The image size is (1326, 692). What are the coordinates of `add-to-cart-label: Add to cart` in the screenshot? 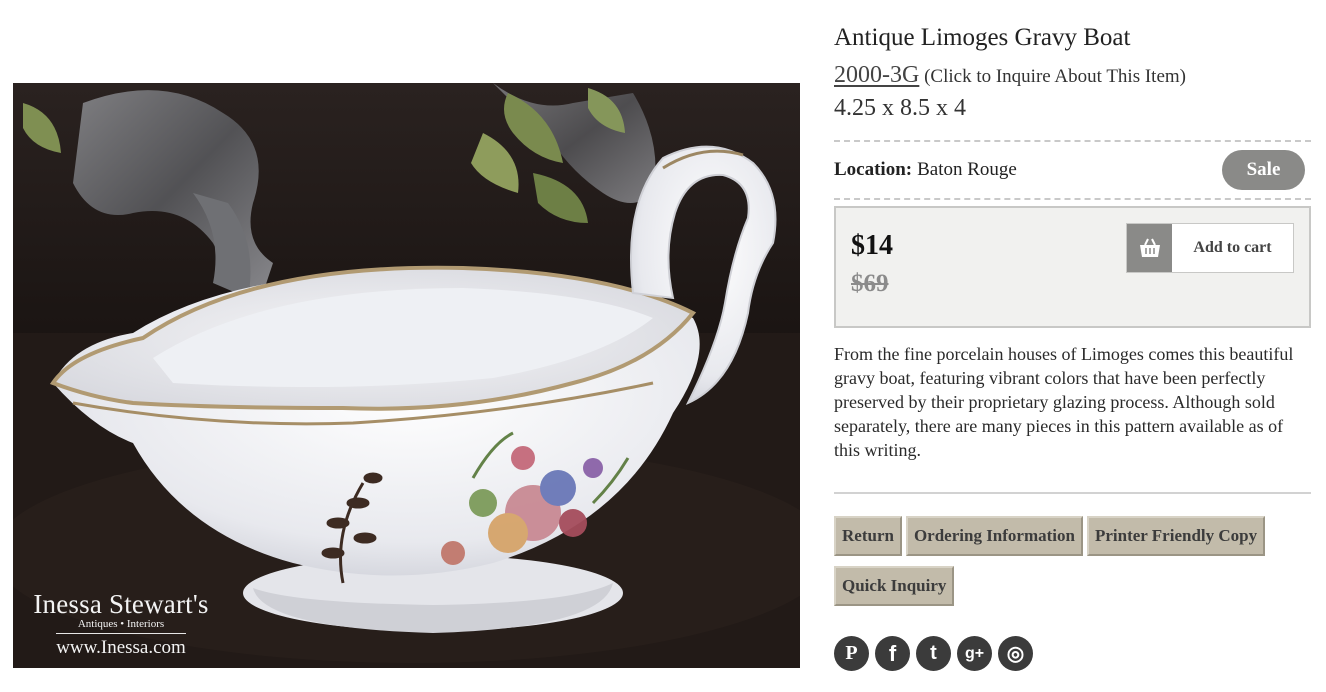 It's located at (1232, 247).